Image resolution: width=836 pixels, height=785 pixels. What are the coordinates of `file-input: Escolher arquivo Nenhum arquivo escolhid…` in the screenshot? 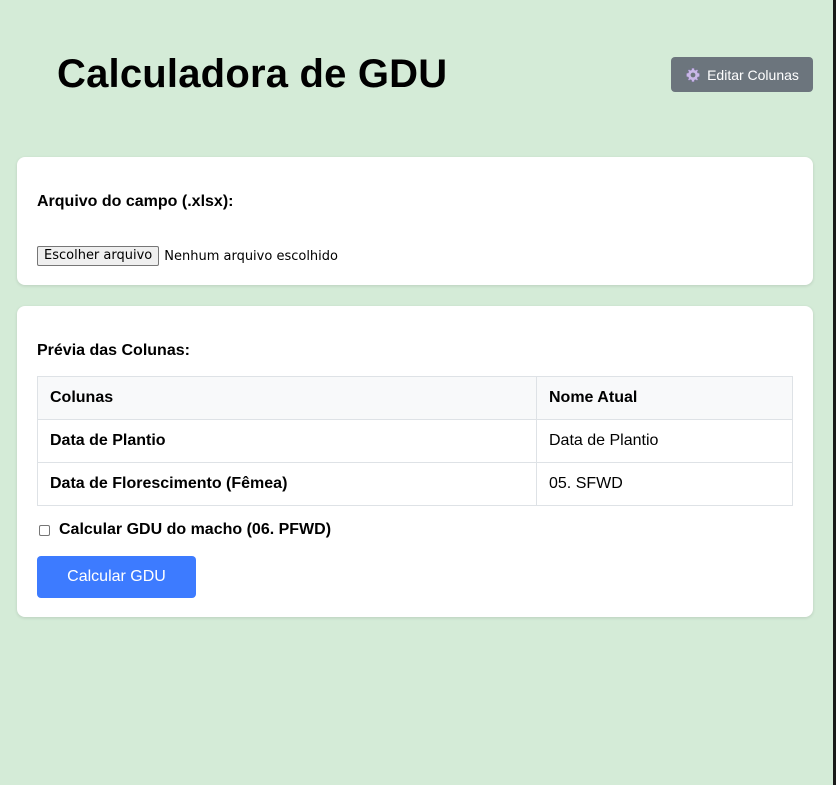 It's located at (187, 256).